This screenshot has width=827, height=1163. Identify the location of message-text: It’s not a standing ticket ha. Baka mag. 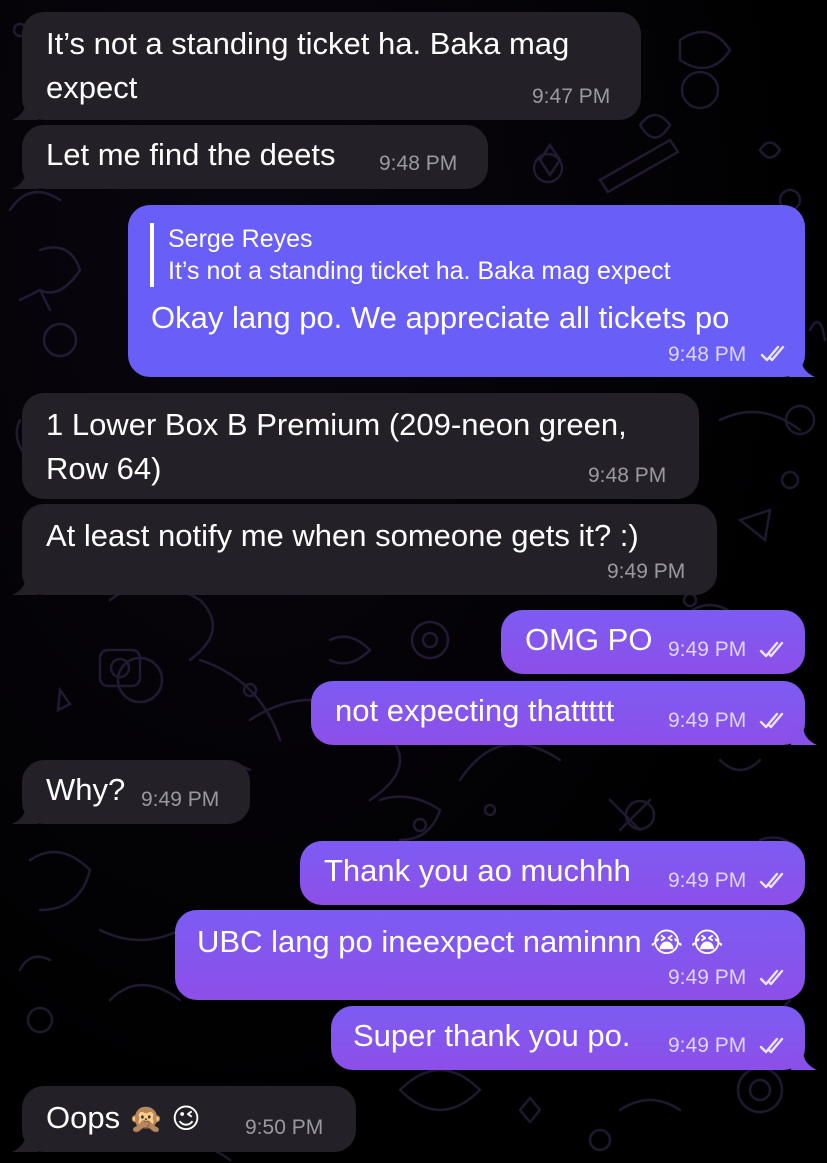
(308, 43).